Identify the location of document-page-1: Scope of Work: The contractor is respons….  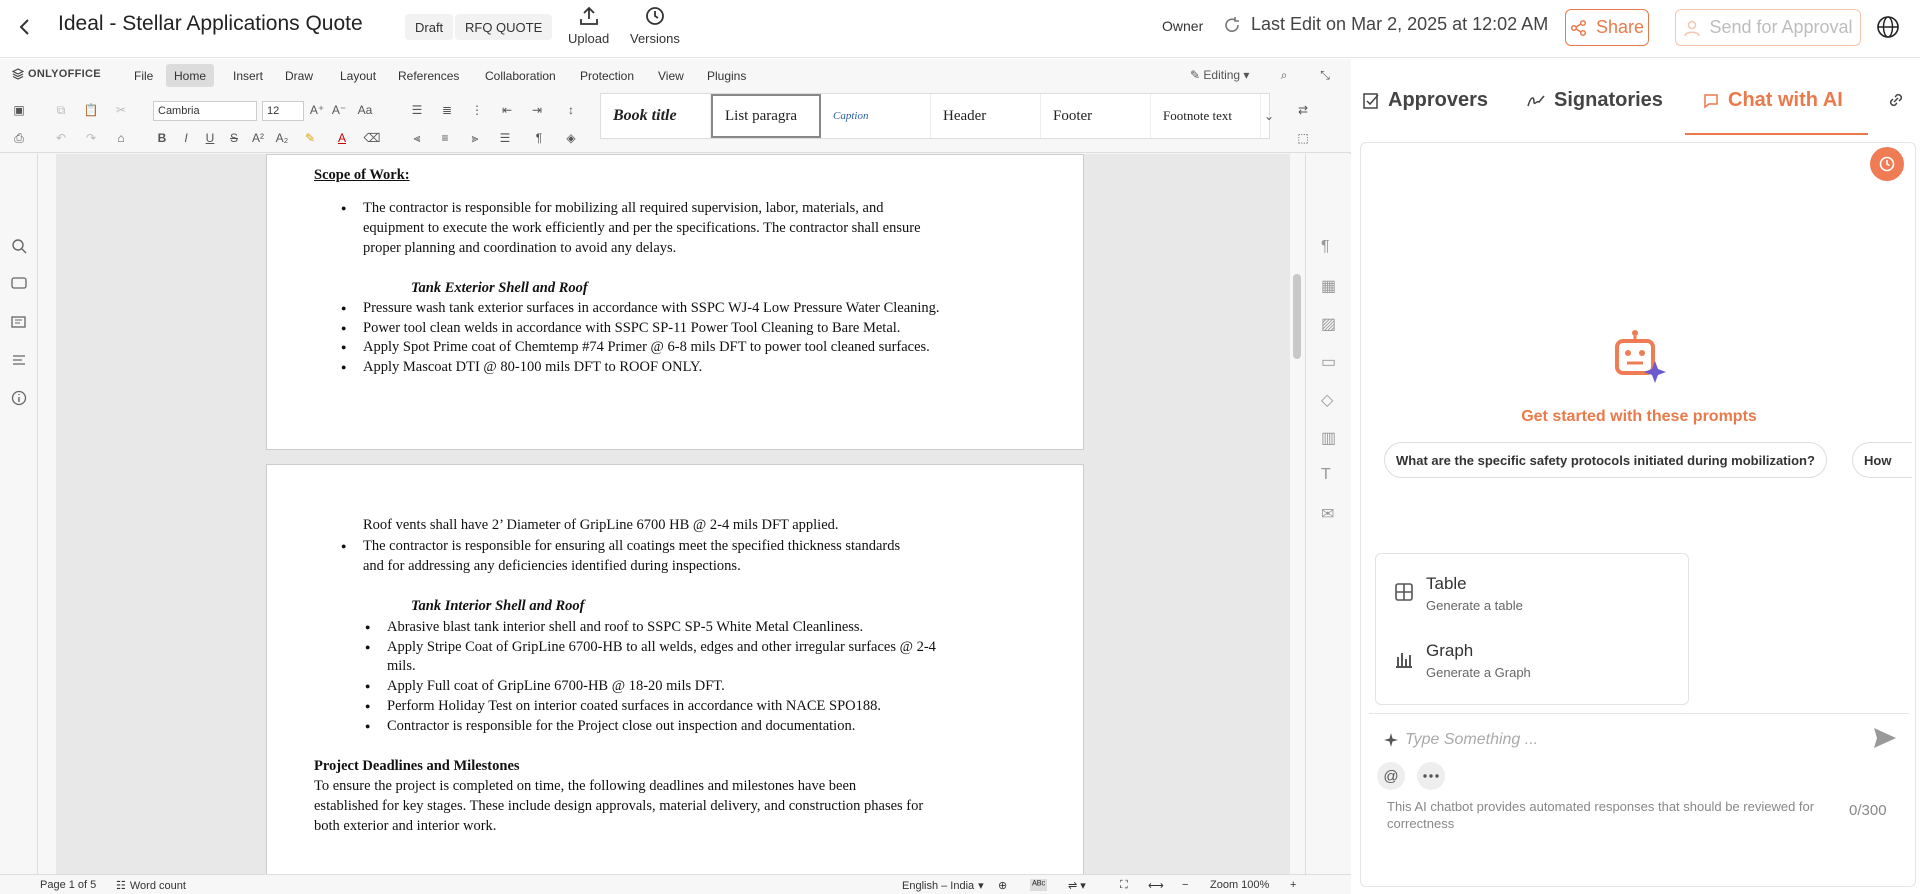
(675, 302).